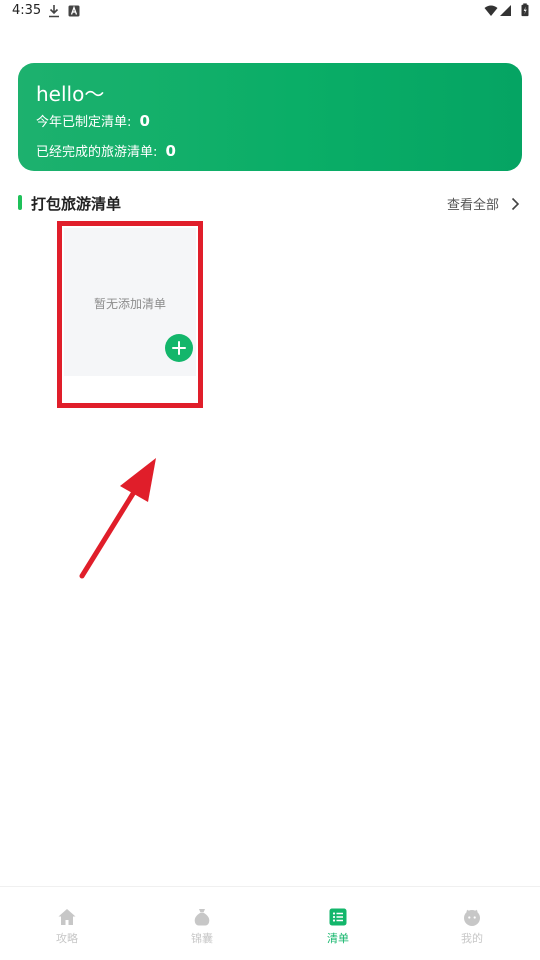 The width and height of the screenshot is (540, 960). What do you see at coordinates (515, 203) in the screenshot?
I see `chevron-right-icon` at bounding box center [515, 203].